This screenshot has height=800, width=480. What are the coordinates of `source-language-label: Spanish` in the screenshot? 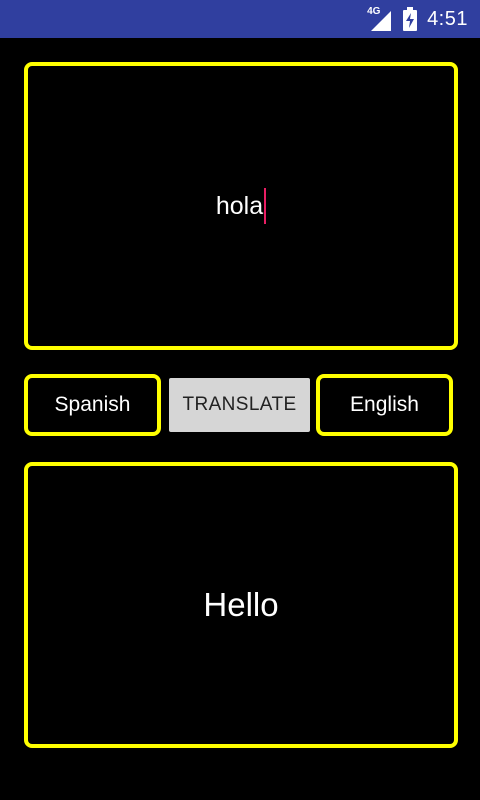 It's located at (92, 404).